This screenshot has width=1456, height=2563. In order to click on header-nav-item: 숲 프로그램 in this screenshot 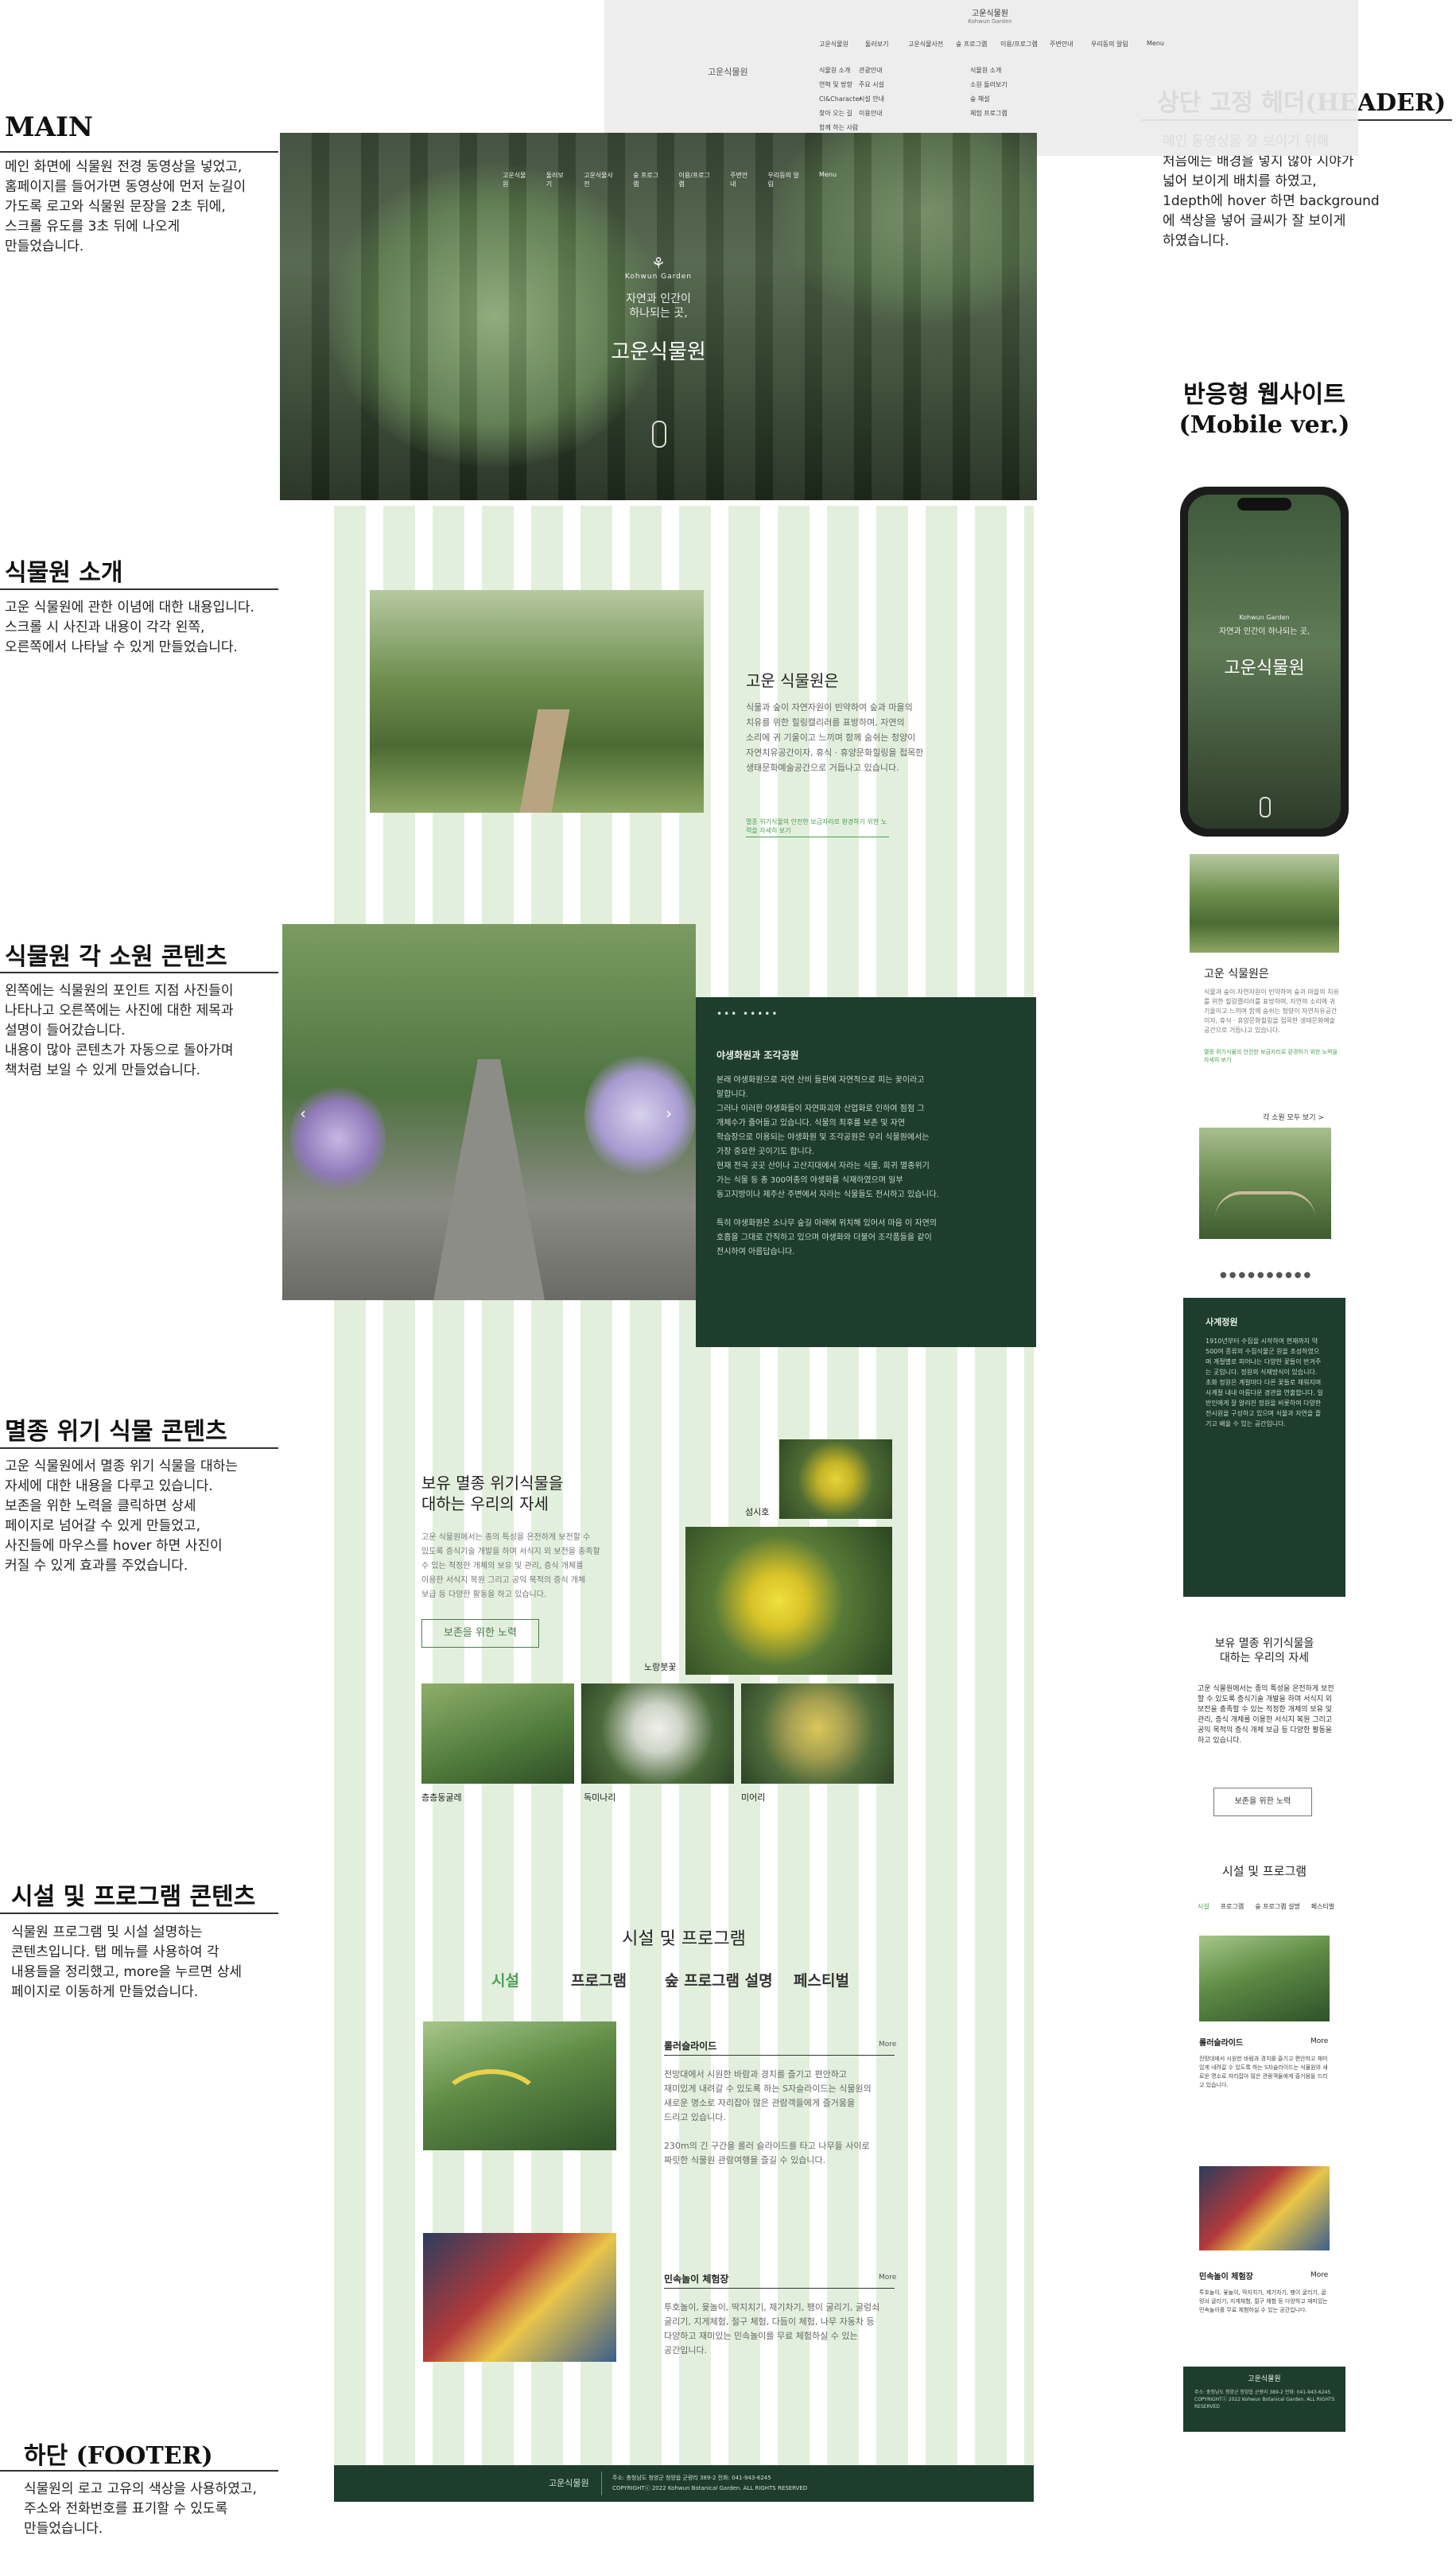, I will do `click(972, 44)`.